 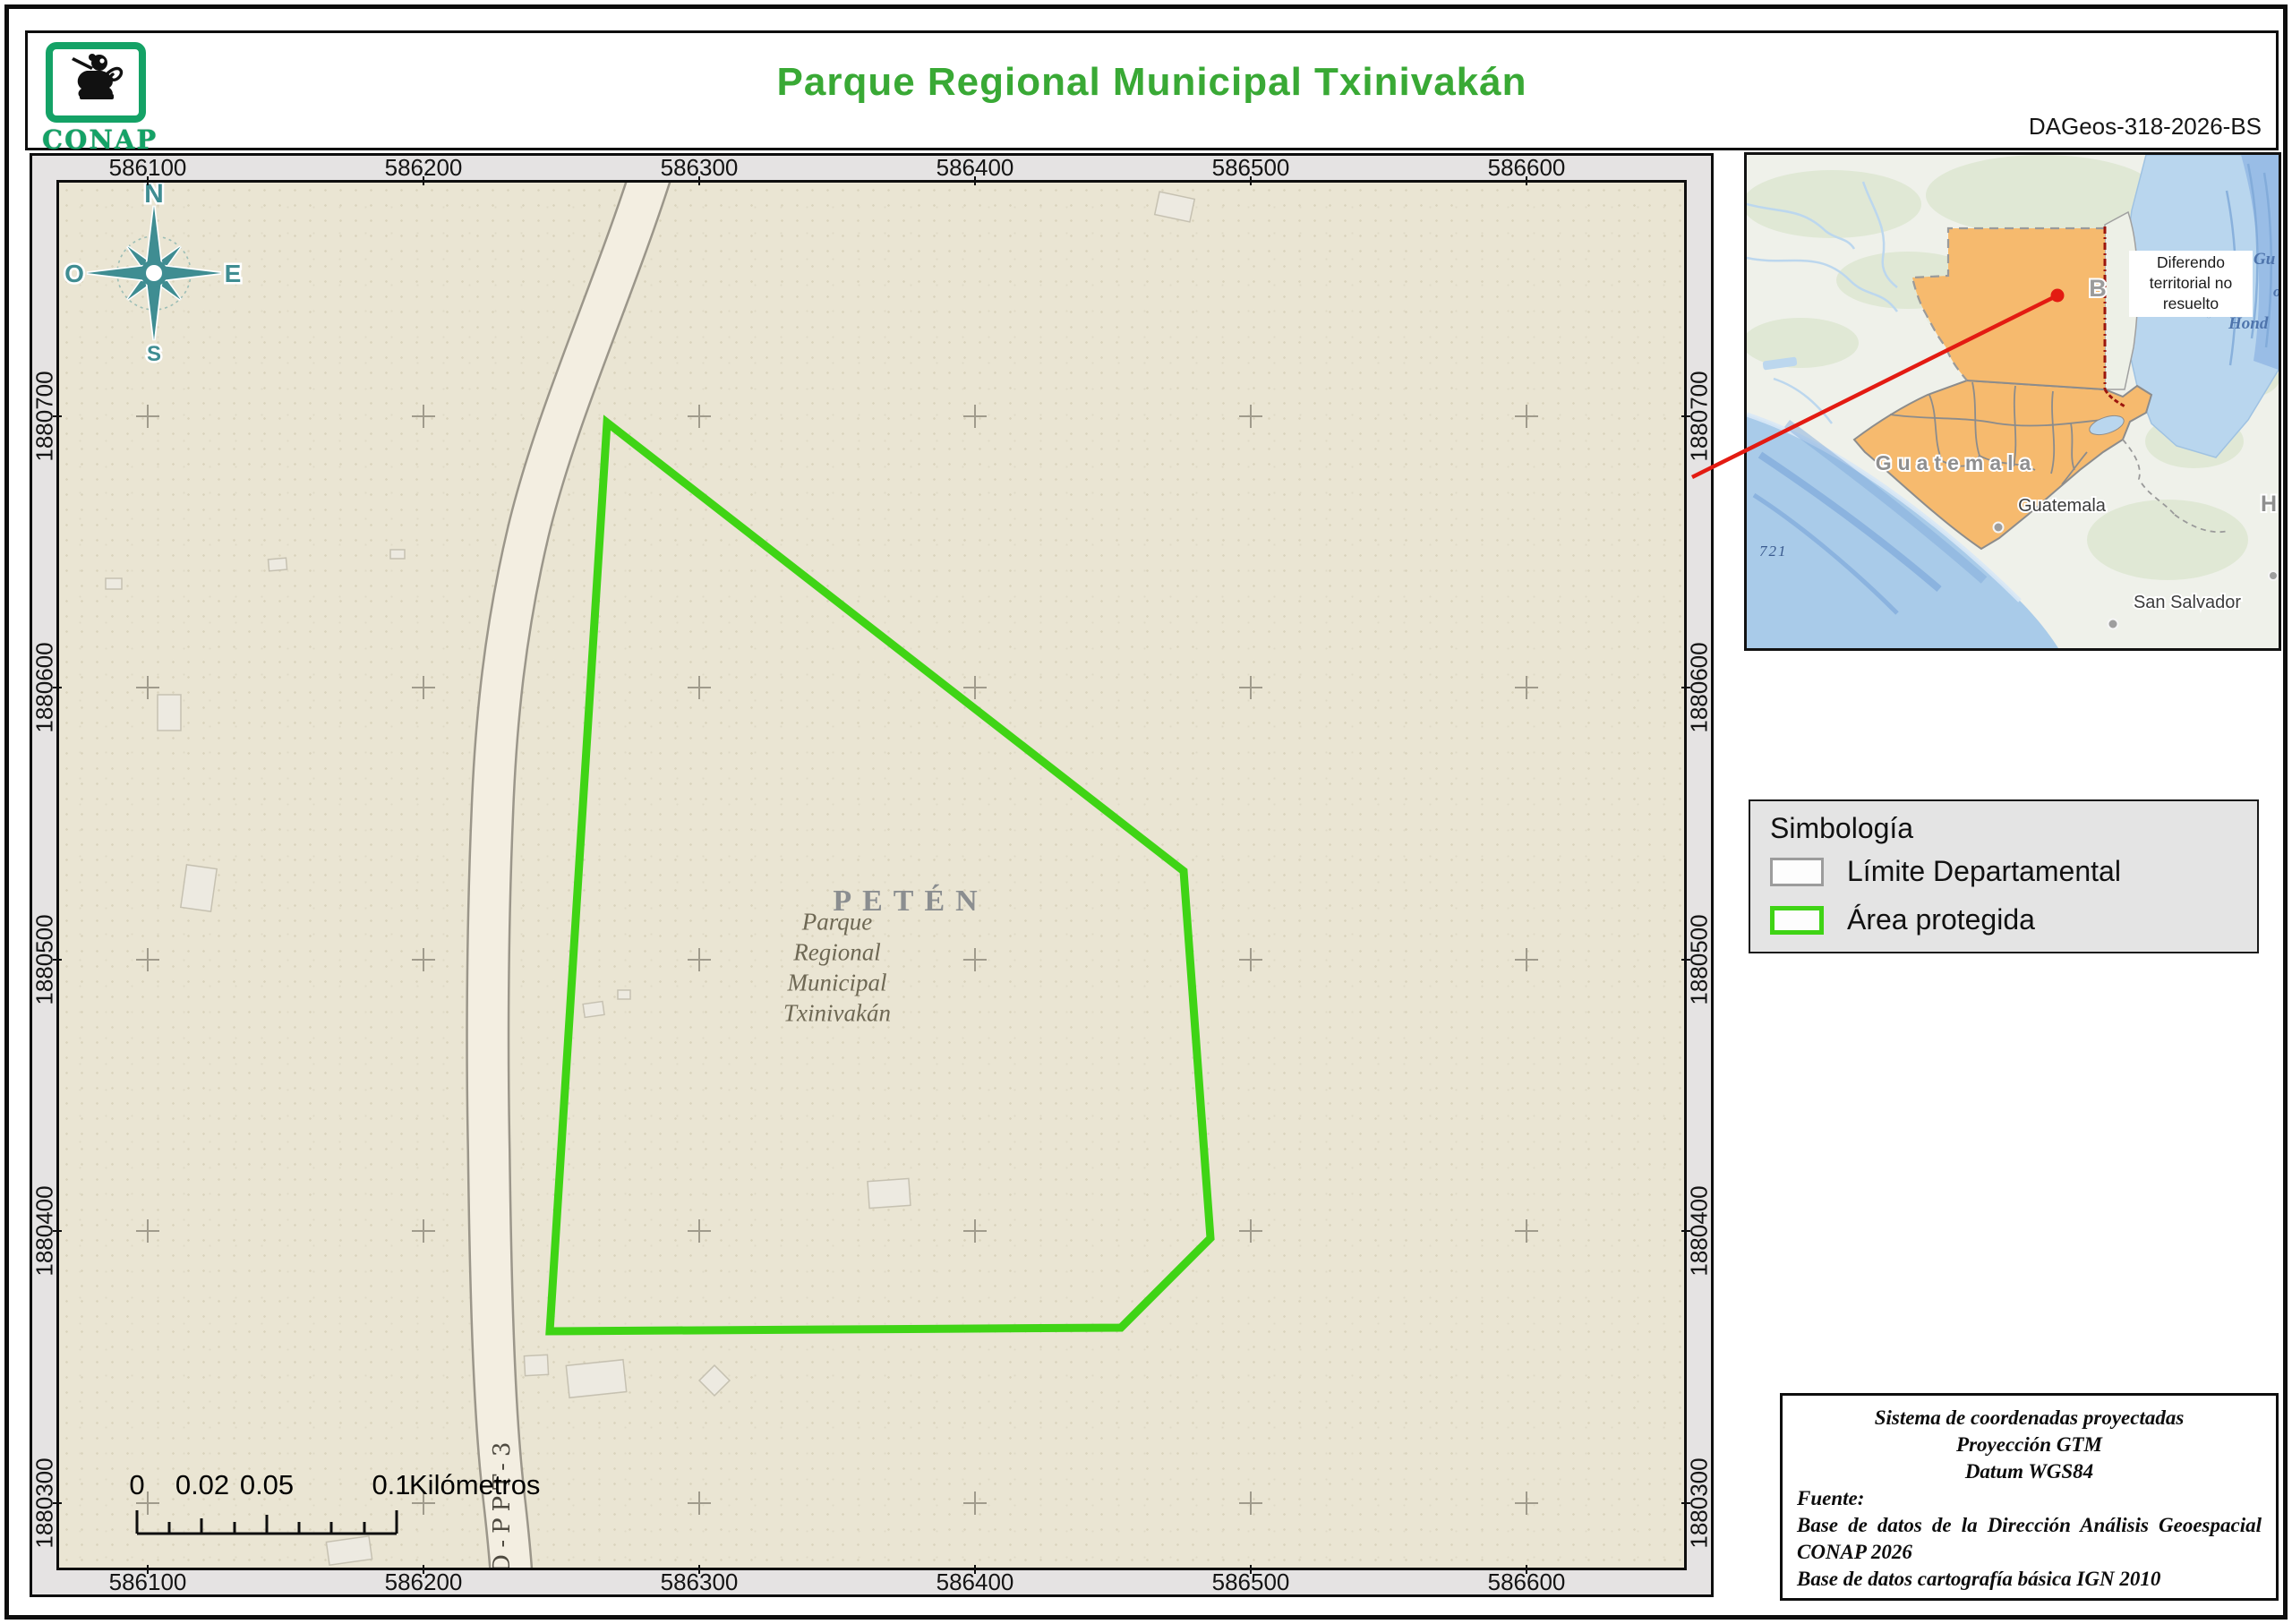 What do you see at coordinates (1957, 463) in the screenshot?
I see `country-label: Guatemala` at bounding box center [1957, 463].